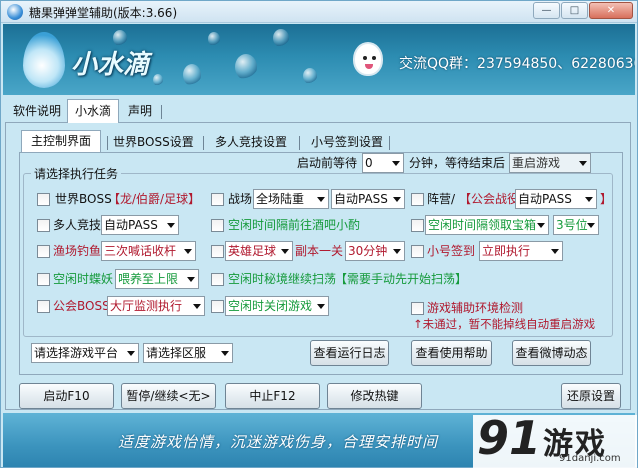 This screenshot has height=468, width=638. What do you see at coordinates (546, 10) in the screenshot?
I see `minimize-button: —` at bounding box center [546, 10].